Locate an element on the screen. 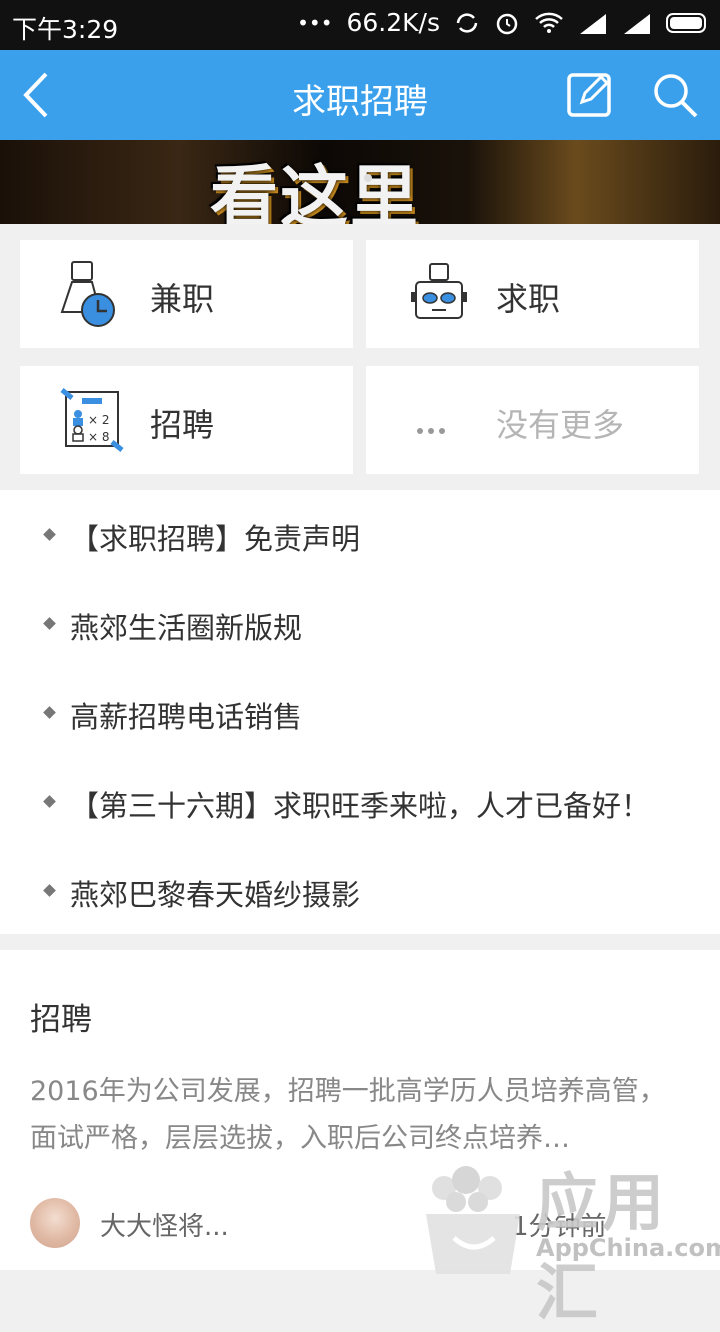 This screenshot has height=1332, width=720. watermark-logo-icon is located at coordinates (473, 1220).